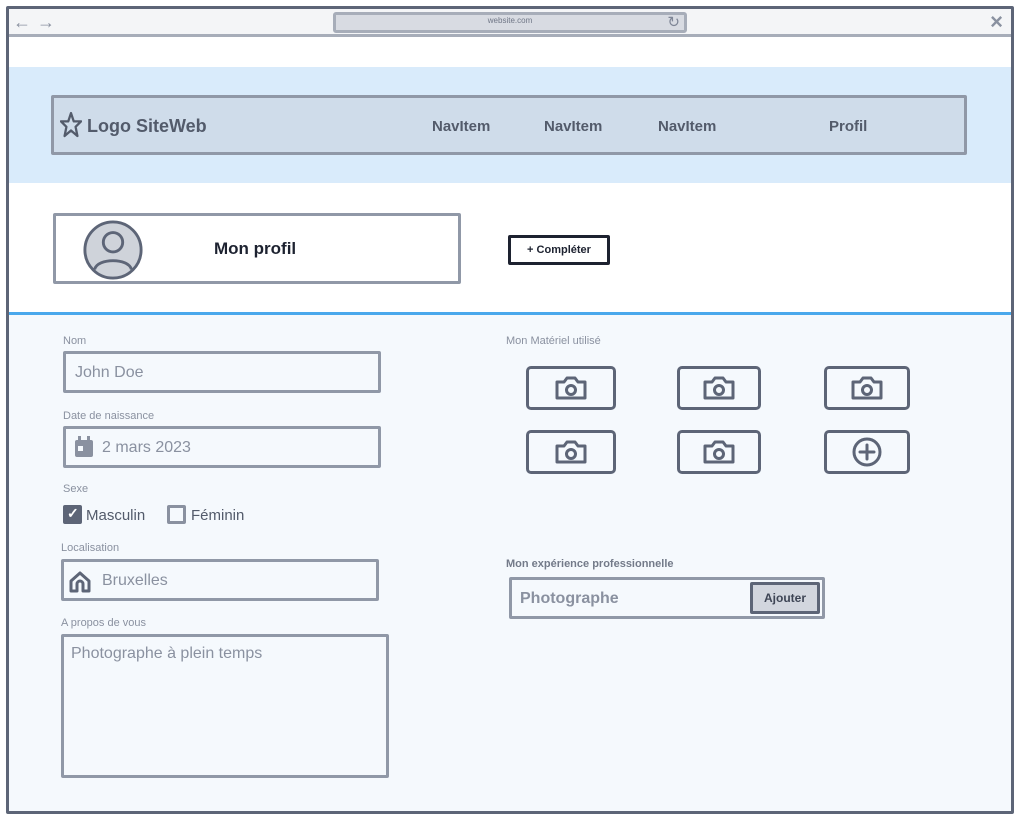 The image size is (1018, 818). Describe the element at coordinates (71, 124) in the screenshot. I see `star-icon` at that location.